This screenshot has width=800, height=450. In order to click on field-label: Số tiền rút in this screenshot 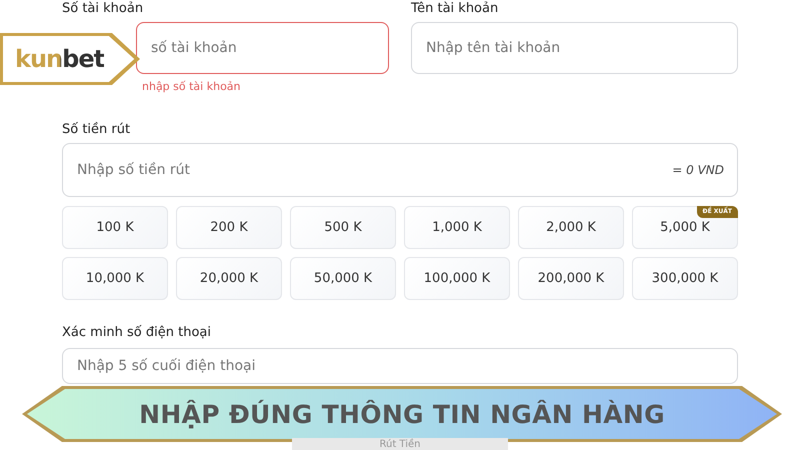, I will do `click(96, 130)`.